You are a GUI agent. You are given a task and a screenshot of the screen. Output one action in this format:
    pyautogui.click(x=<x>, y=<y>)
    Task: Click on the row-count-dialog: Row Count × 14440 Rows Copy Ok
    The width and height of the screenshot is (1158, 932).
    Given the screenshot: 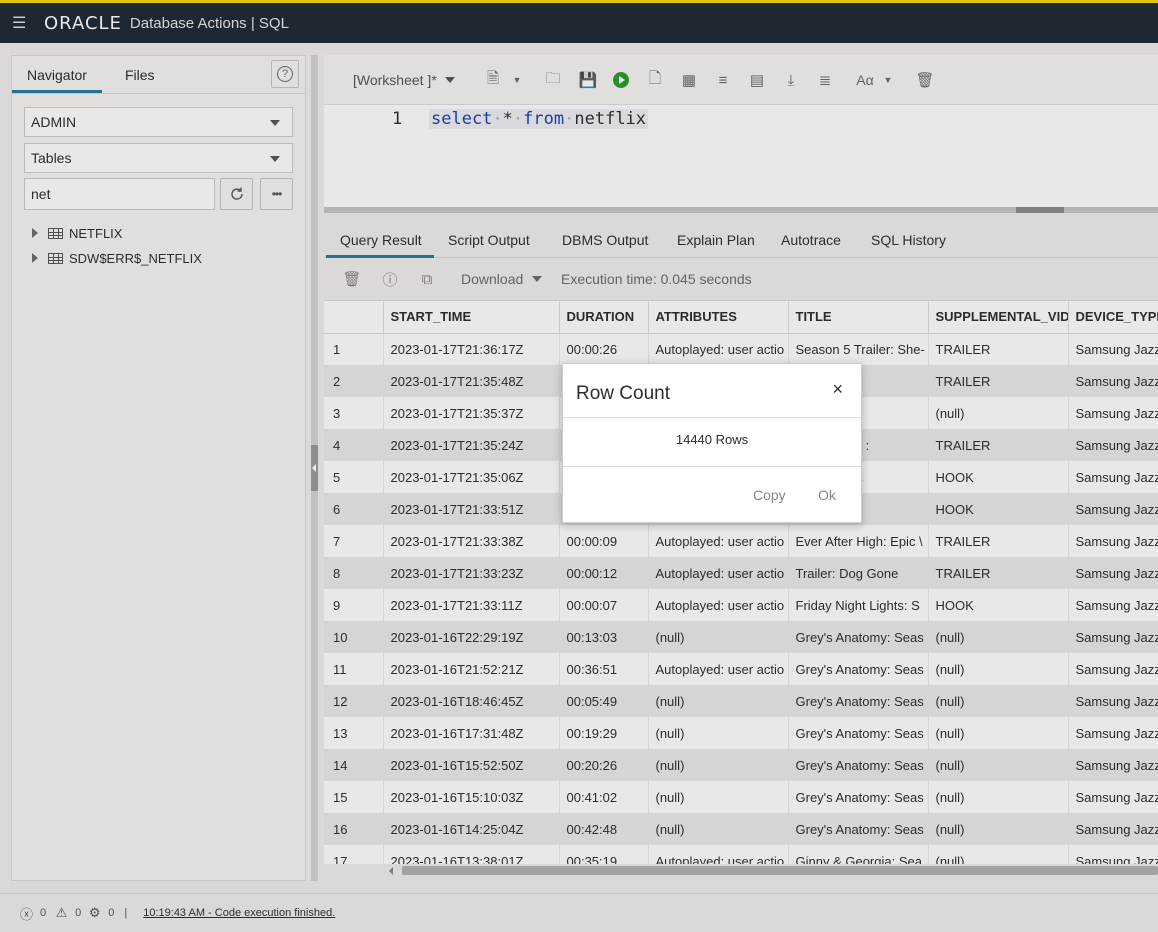 What is the action you would take?
    pyautogui.click(x=712, y=443)
    